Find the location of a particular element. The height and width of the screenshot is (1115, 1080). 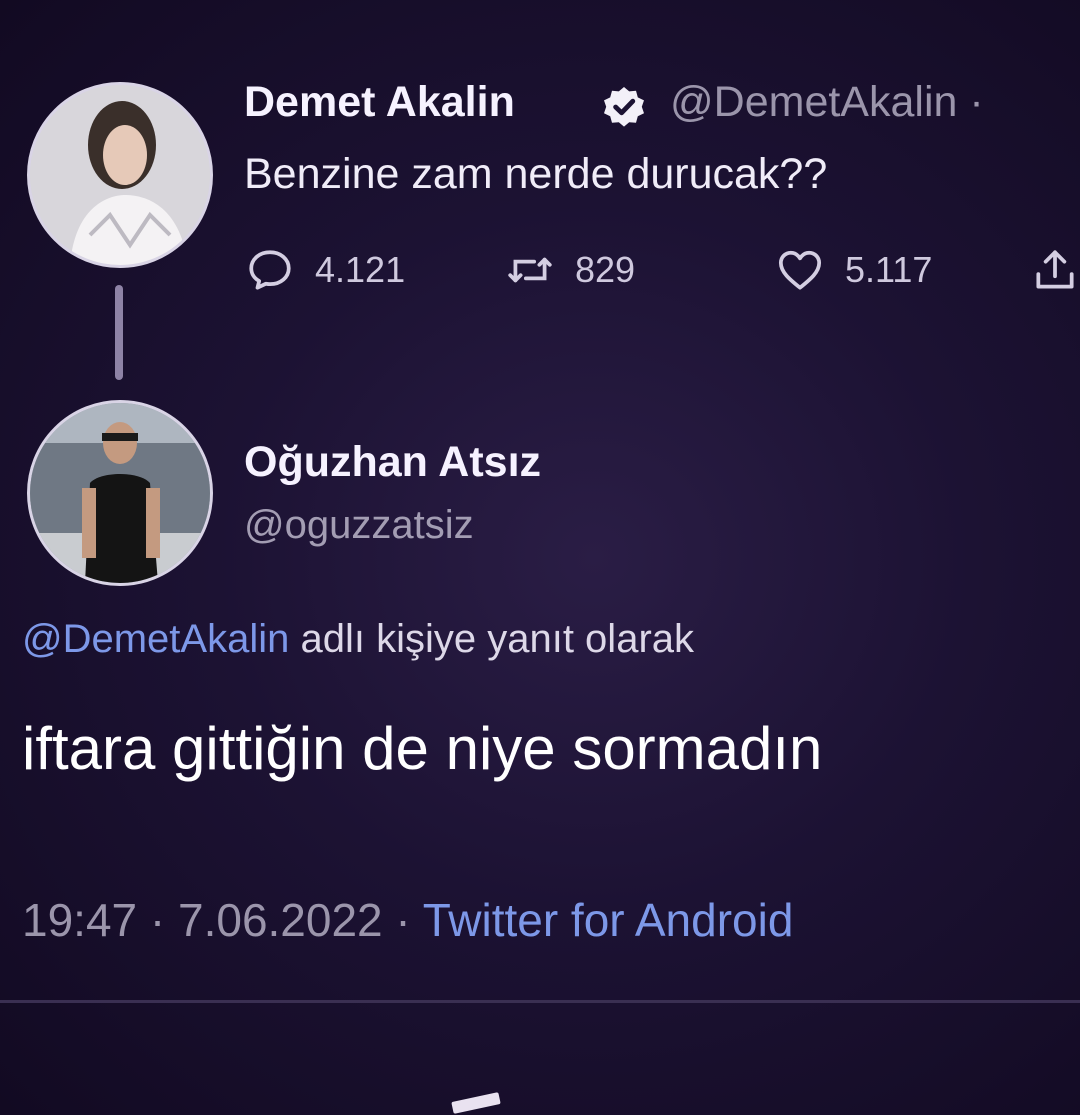

reply-to-mention-link: @DemetAkalin is located at coordinates (155, 639).